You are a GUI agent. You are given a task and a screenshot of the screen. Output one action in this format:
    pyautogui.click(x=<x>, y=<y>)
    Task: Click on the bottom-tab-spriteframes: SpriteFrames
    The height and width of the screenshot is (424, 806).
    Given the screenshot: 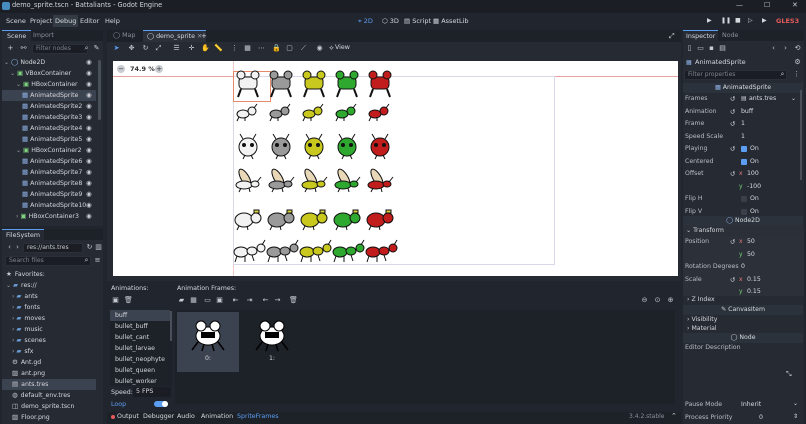 What is the action you would take?
    pyautogui.click(x=258, y=416)
    